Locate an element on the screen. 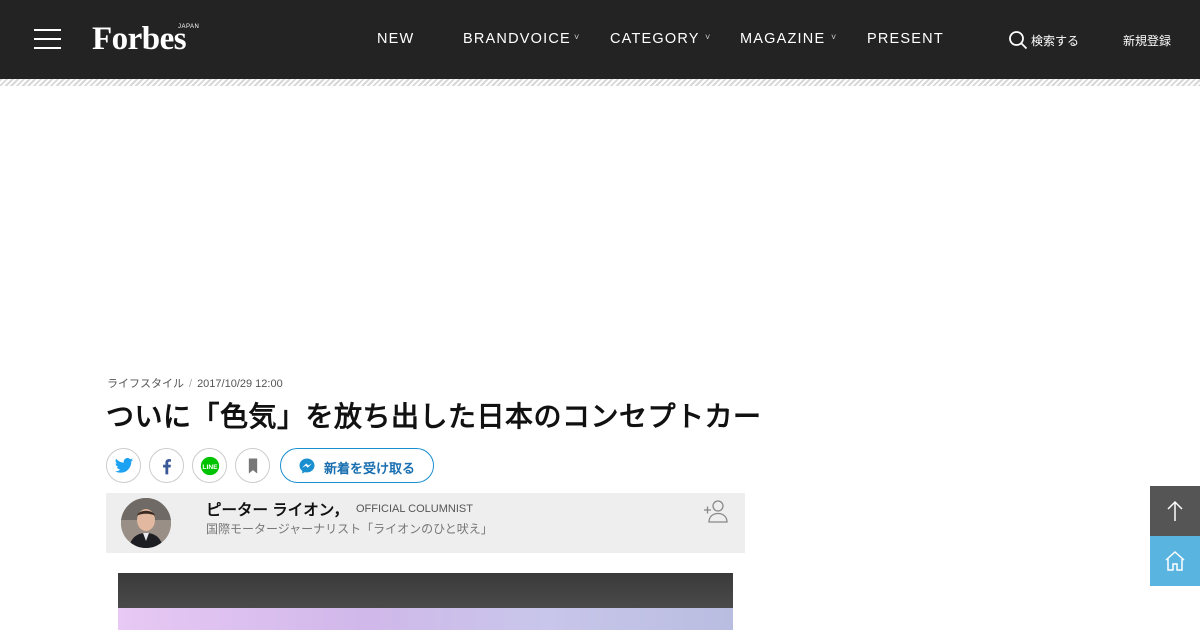  bookmark-icon is located at coordinates (253, 466).